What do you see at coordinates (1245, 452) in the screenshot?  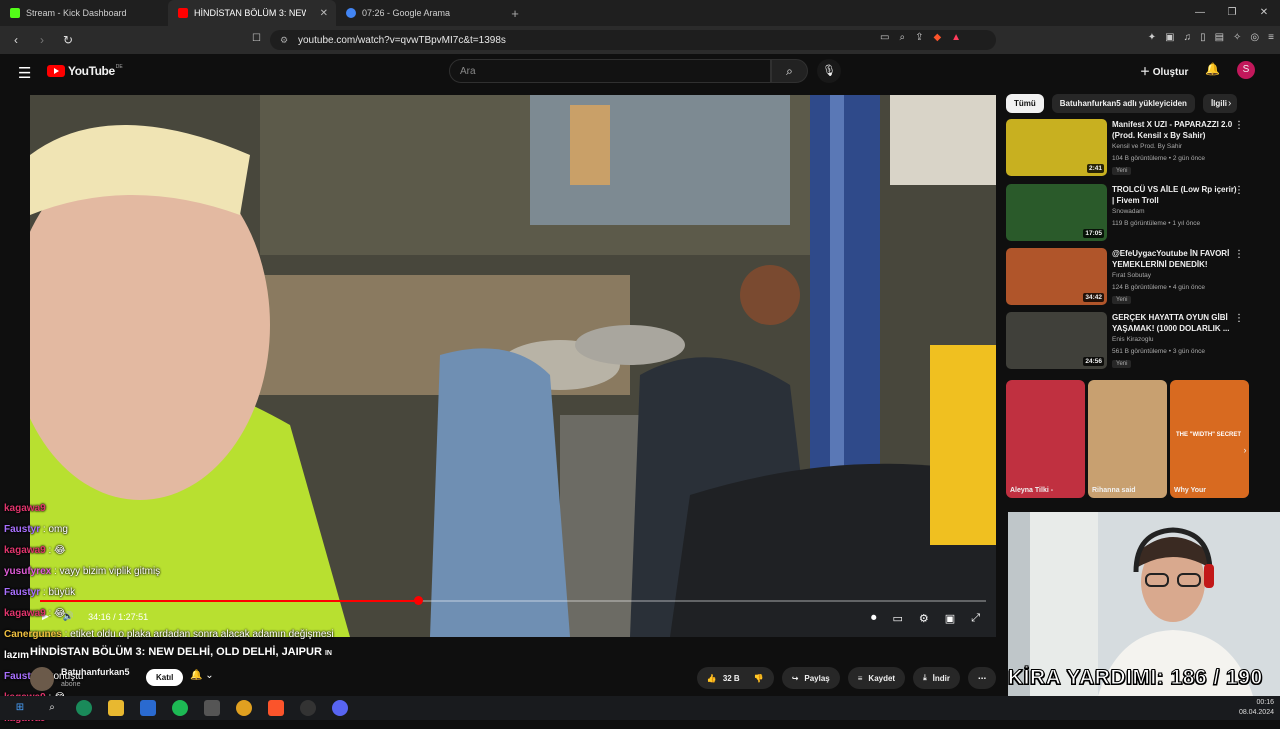 I see `shorts-next-icon: ›` at bounding box center [1245, 452].